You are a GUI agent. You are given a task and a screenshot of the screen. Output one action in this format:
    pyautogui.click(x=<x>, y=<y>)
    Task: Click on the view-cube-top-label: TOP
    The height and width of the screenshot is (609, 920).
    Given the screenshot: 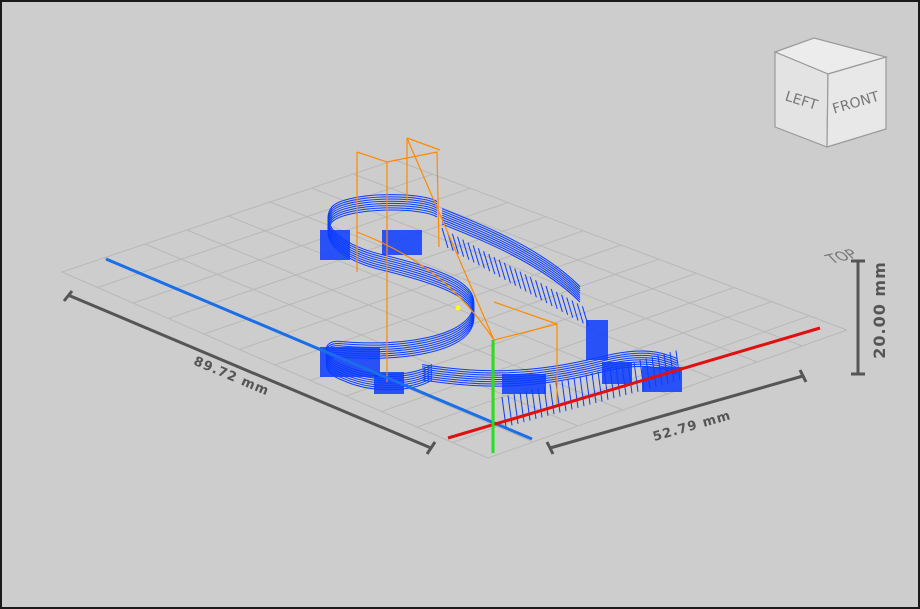 What is the action you would take?
    pyautogui.click(x=841, y=256)
    